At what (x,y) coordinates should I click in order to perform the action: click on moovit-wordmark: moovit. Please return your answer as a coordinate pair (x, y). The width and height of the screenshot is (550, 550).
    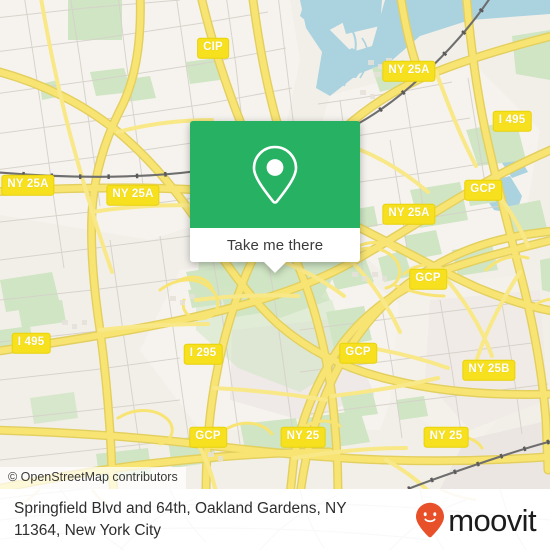
    Looking at the image, I should click on (492, 520).